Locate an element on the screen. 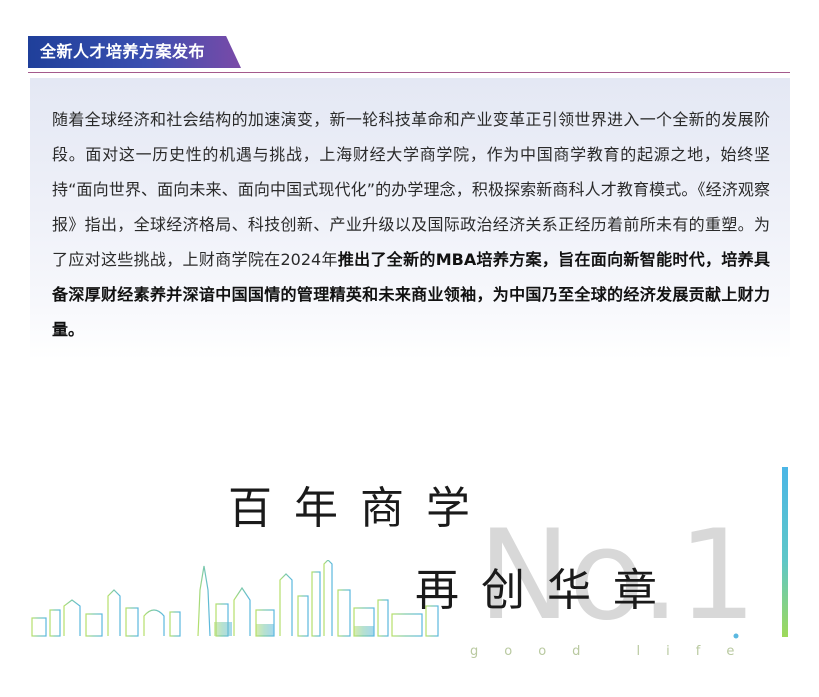 This screenshot has width=819, height=697. headline-line-1: 百年商学 is located at coordinates (360, 508).